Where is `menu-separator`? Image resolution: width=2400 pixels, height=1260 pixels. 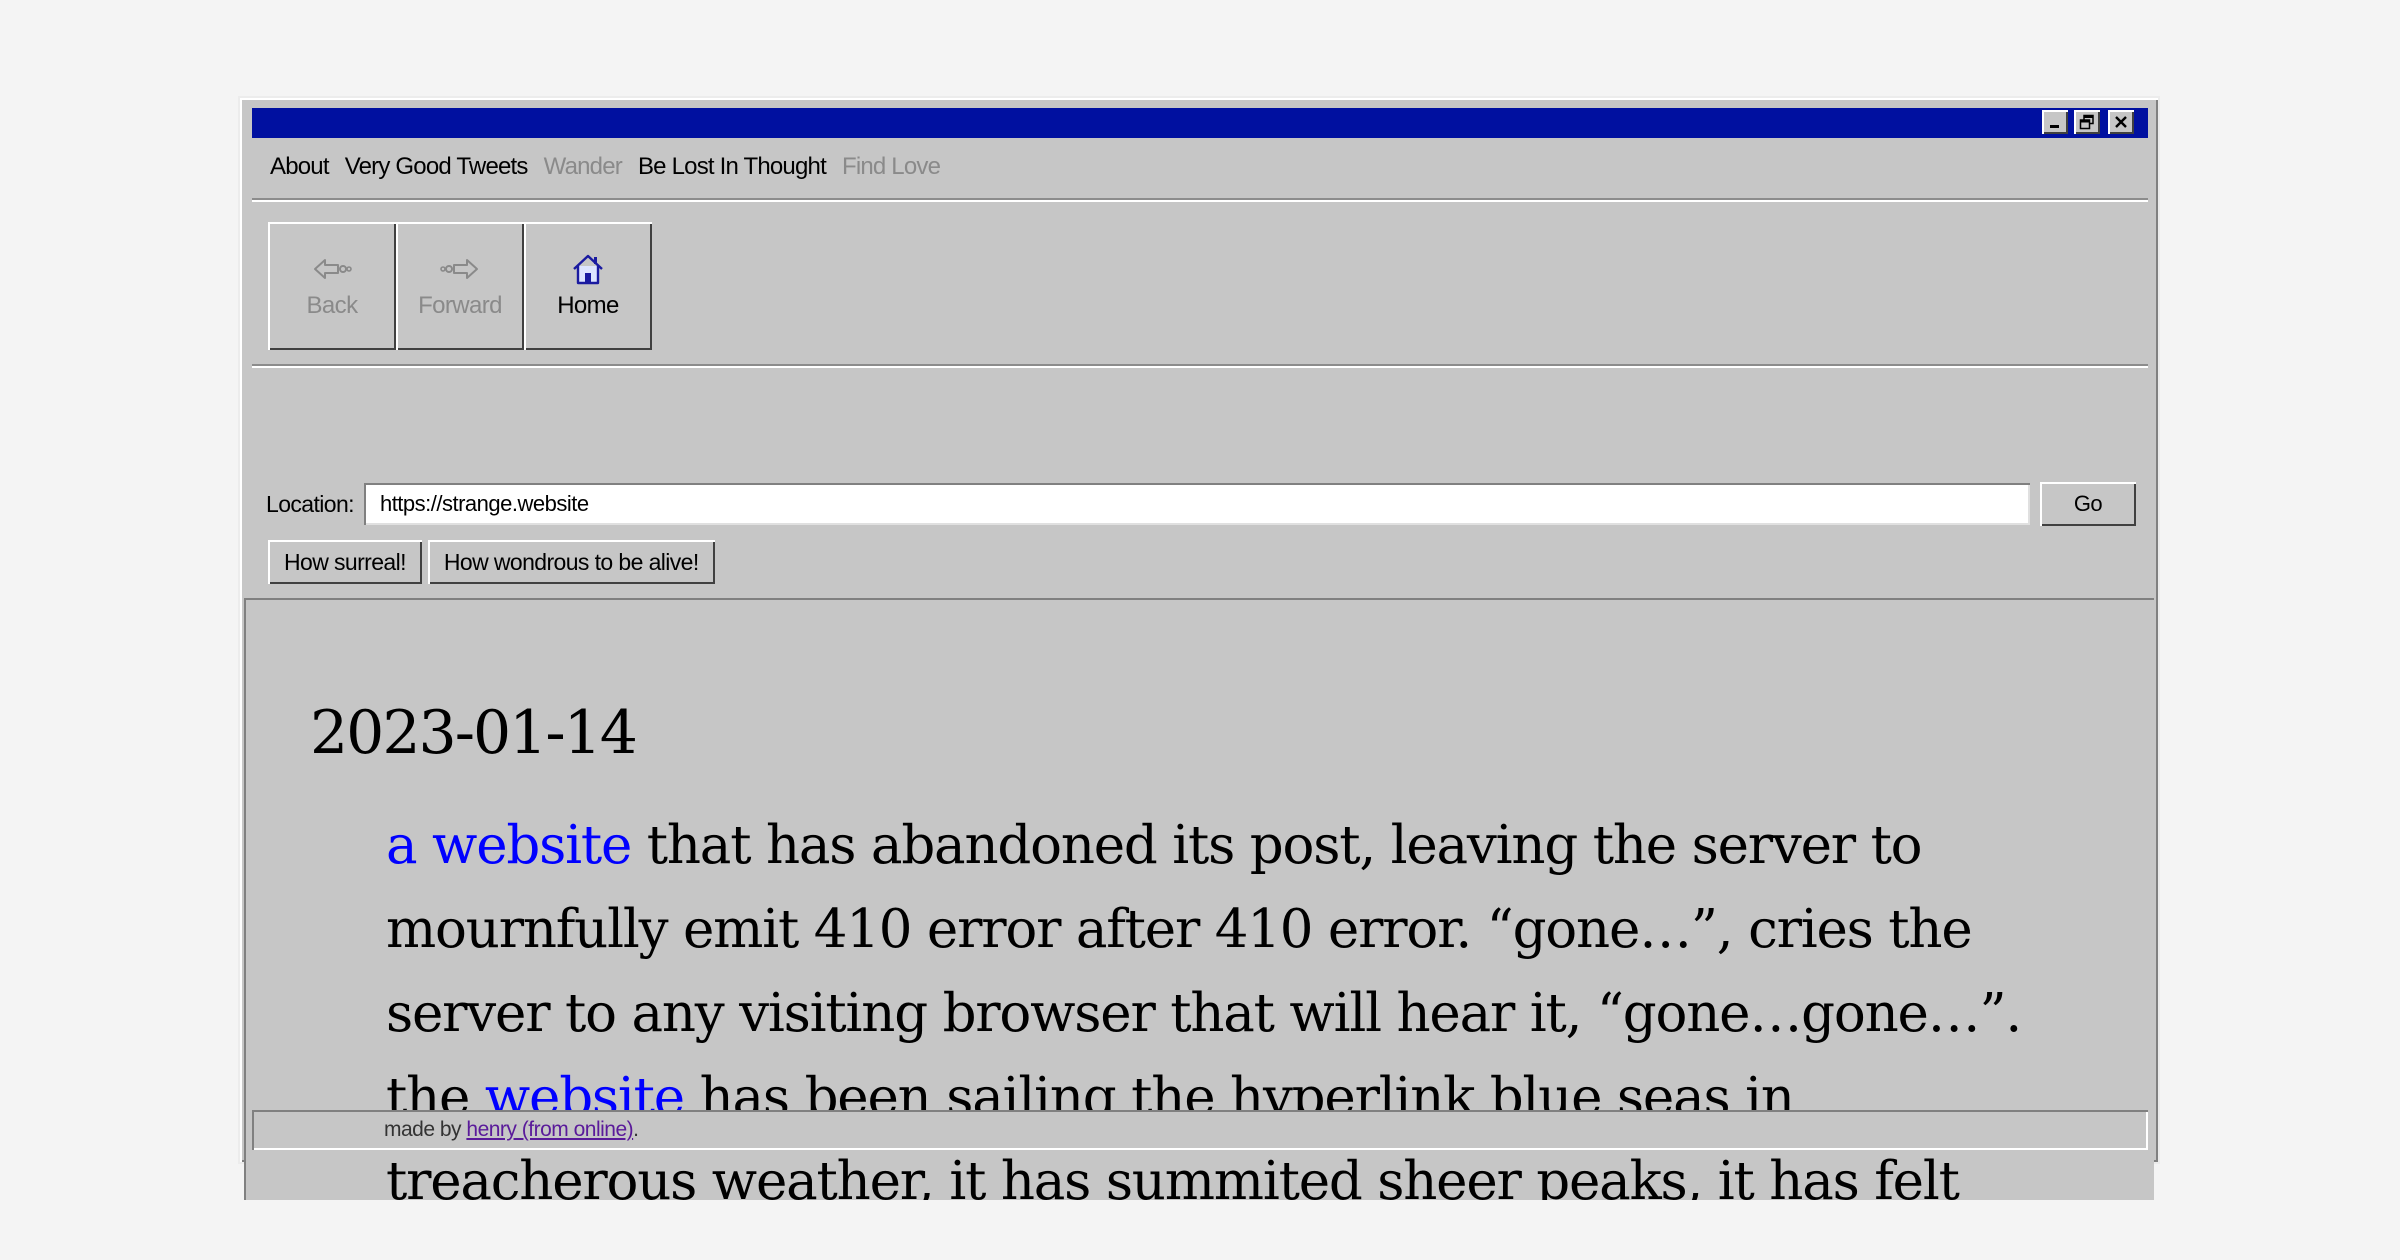 menu-separator is located at coordinates (1200, 200).